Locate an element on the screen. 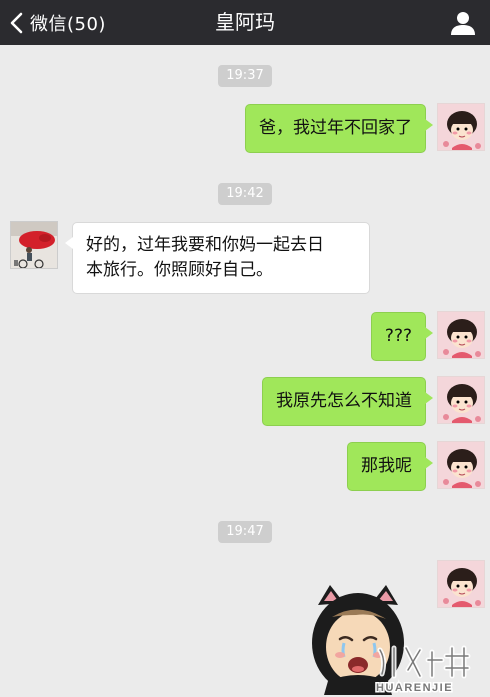 The height and width of the screenshot is (697, 490). message-text: ??? is located at coordinates (398, 336).